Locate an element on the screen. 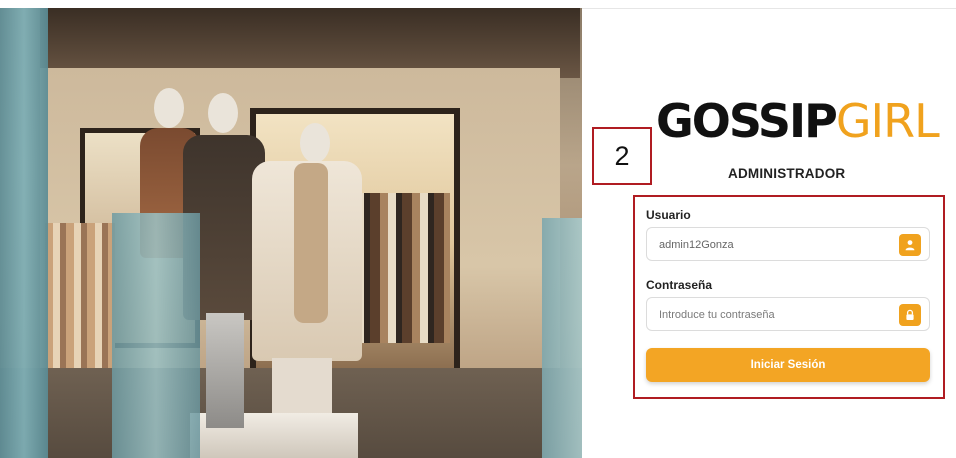 The image size is (956, 458). step-marker: 2 is located at coordinates (622, 156).